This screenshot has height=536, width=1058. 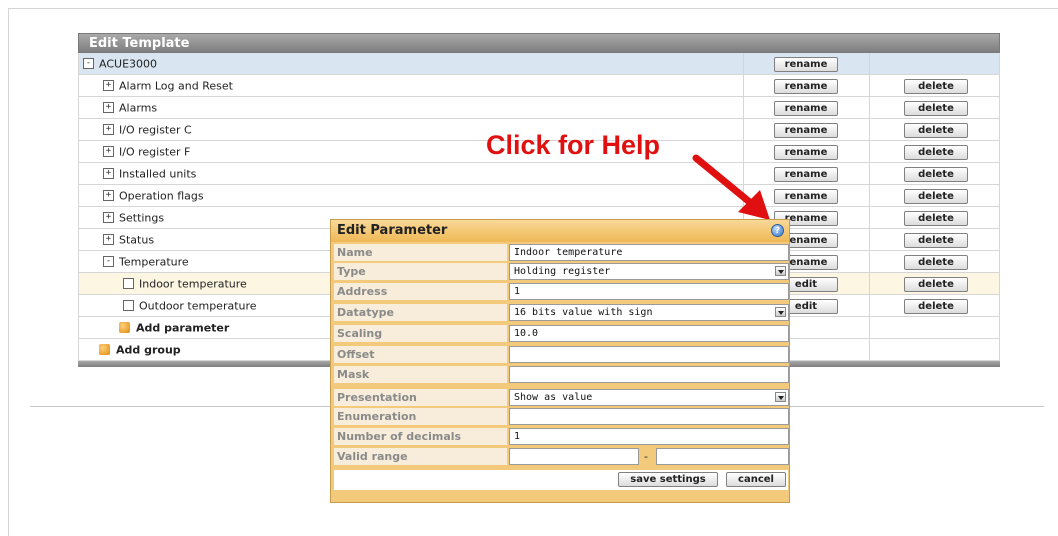 What do you see at coordinates (539, 196) in the screenshot?
I see `tree-row-group: + Operation flags rename delete` at bounding box center [539, 196].